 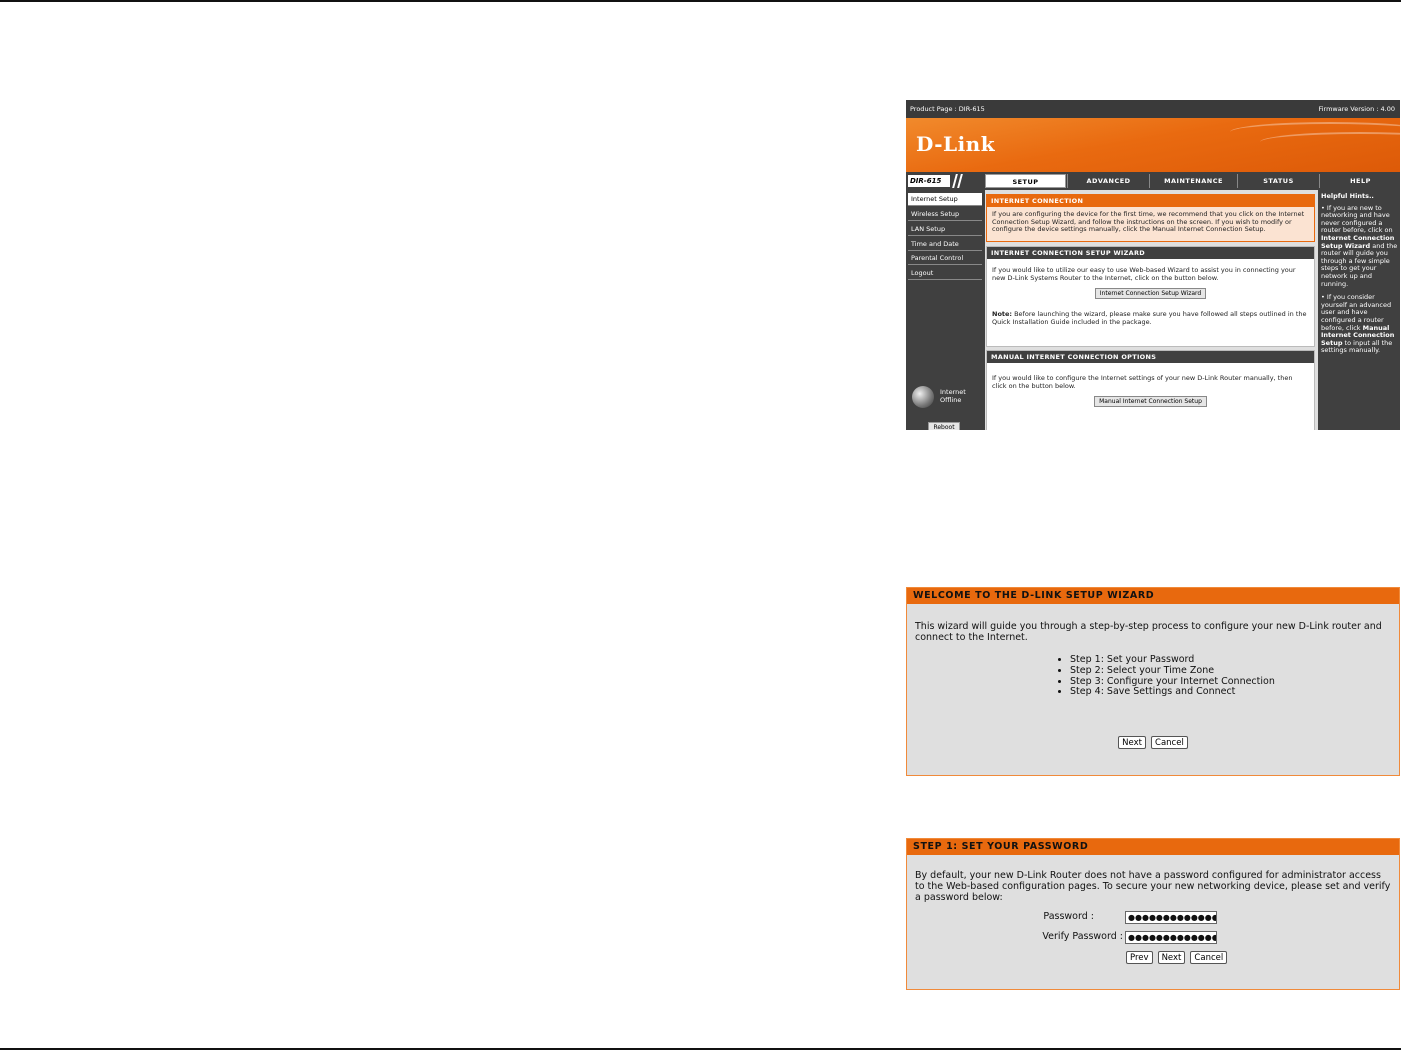 I want to click on setup-wizard-button: Internet Connection Setup Wizard, so click(x=1150, y=293).